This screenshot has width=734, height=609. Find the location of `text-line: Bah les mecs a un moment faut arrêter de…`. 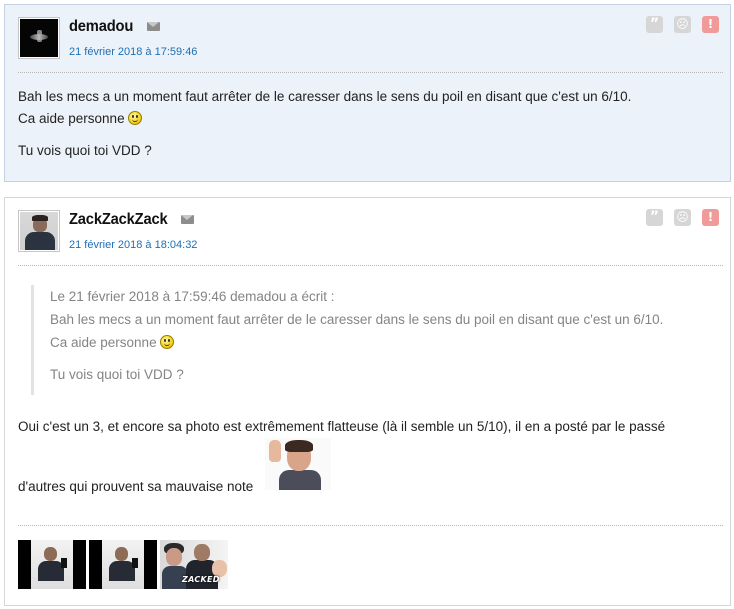

text-line: Bah les mecs a un moment faut arrêter de… is located at coordinates (325, 96).